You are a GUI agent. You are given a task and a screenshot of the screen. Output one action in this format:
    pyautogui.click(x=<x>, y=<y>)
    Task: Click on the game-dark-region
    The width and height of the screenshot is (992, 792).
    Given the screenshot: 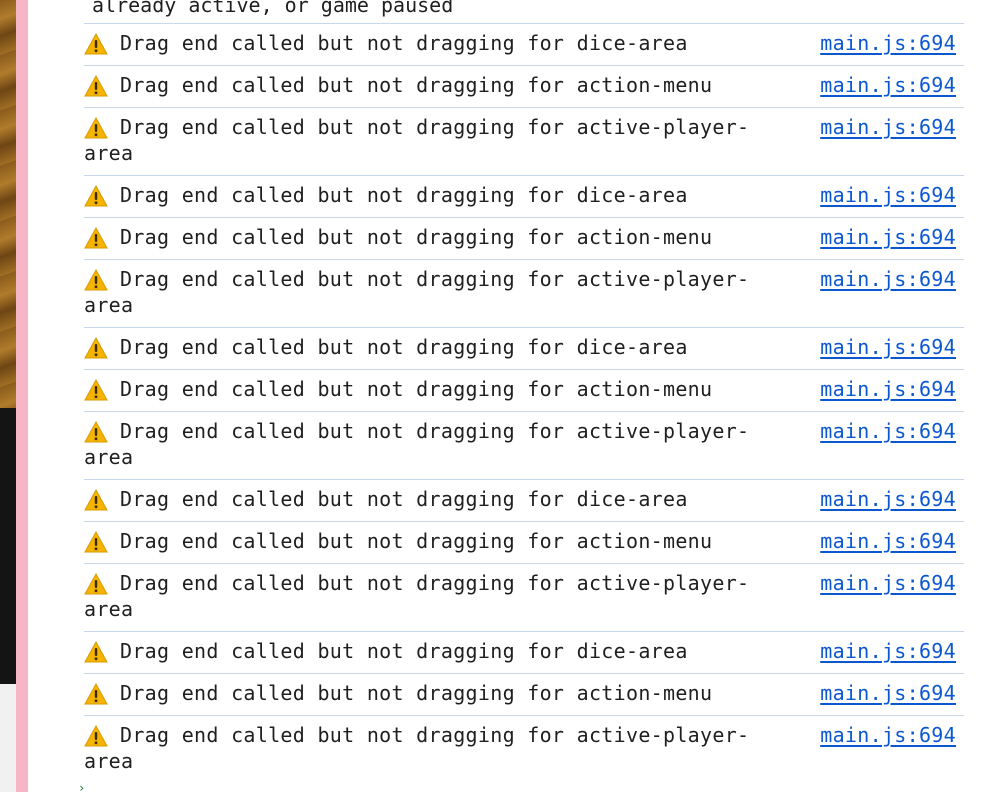 What is the action you would take?
    pyautogui.click(x=8, y=546)
    